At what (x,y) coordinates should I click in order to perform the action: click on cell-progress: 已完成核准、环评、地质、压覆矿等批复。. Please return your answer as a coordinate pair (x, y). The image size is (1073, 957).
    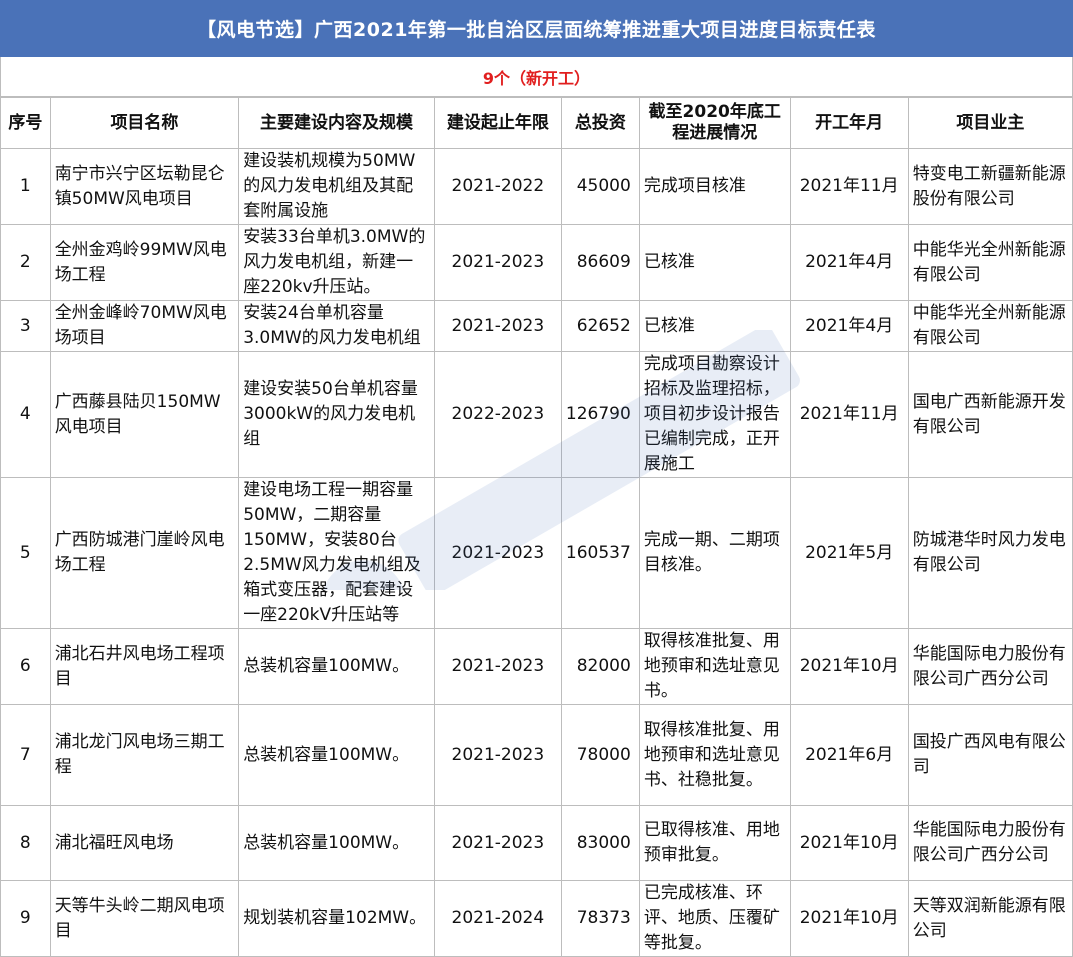
    Looking at the image, I should click on (714, 918).